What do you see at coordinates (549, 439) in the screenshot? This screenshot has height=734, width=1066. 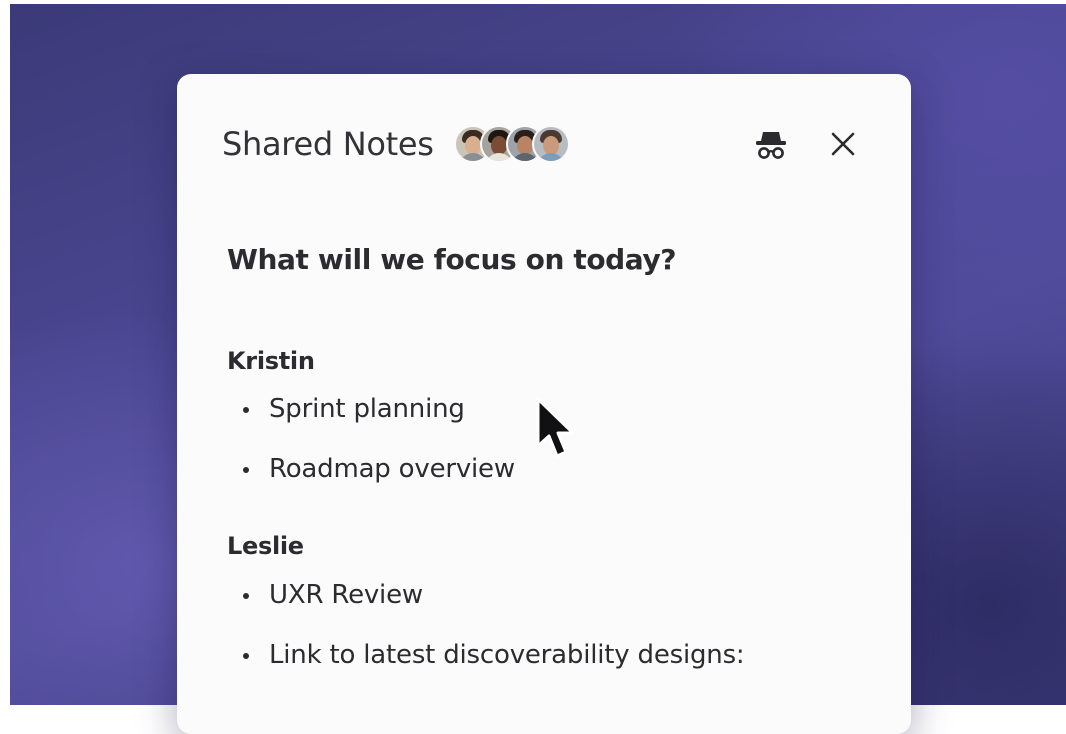 I see `item-list: Sprint planning Roadmap overview` at bounding box center [549, 439].